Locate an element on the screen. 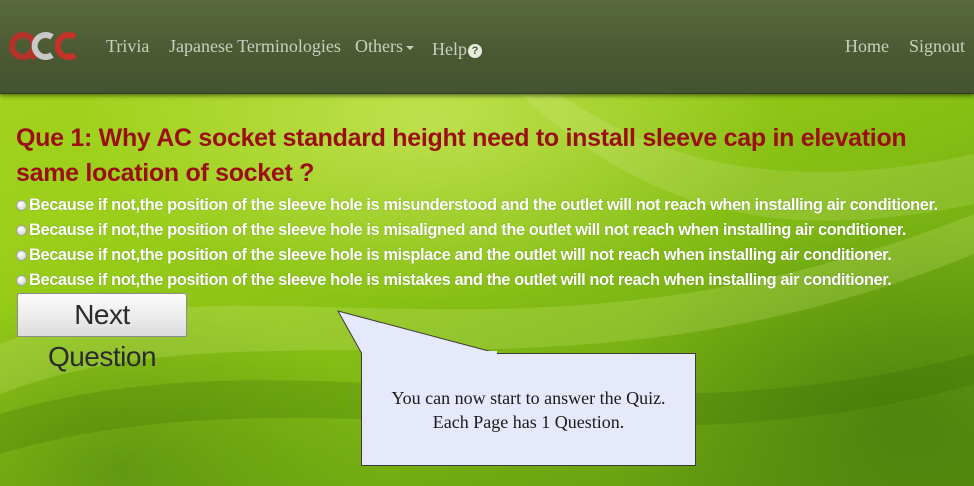 Image resolution: width=974 pixels, height=486 pixels. qcc-logo is located at coordinates (45, 46).